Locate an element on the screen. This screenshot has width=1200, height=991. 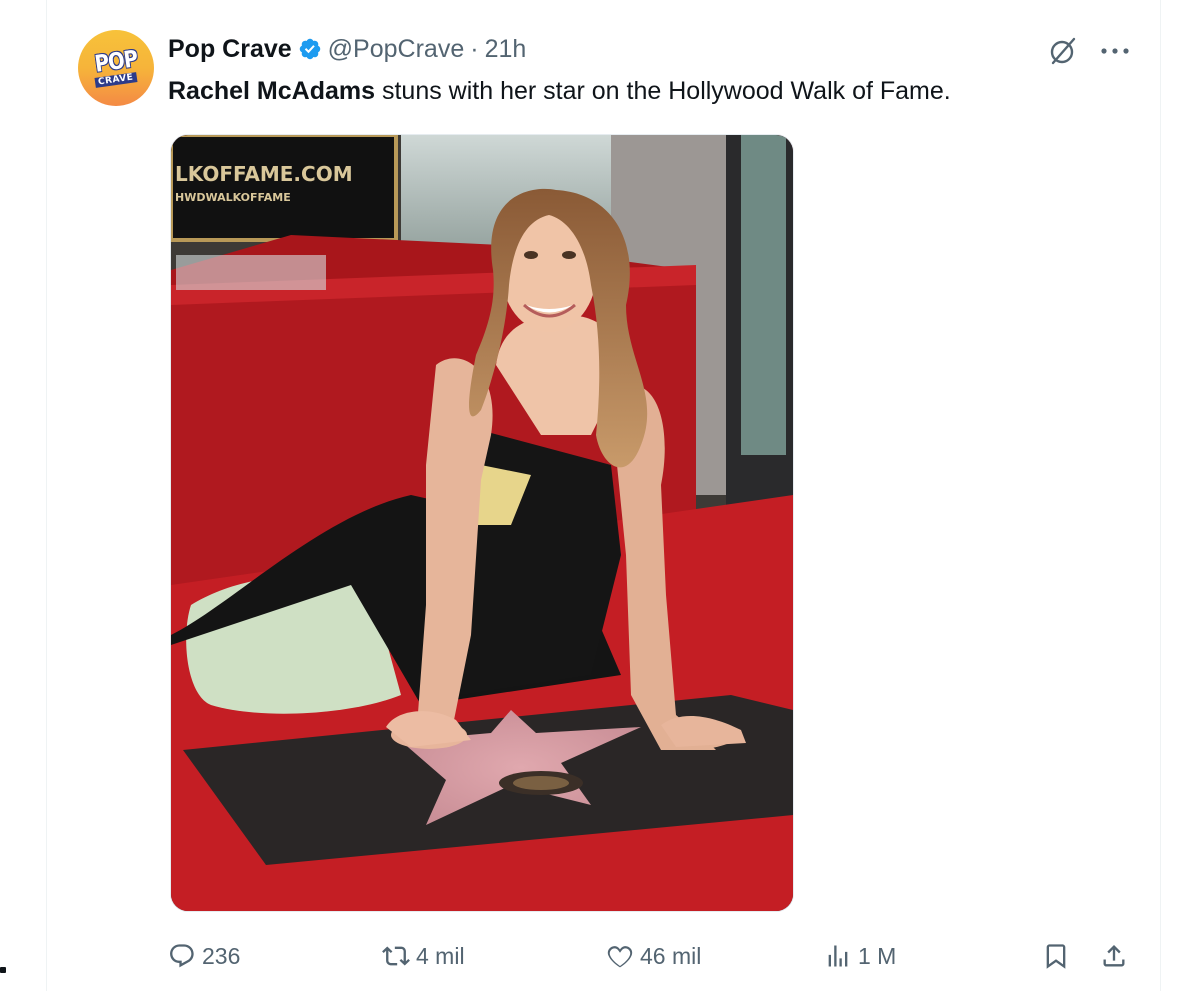
verified-badge-icon is located at coordinates (310, 49).